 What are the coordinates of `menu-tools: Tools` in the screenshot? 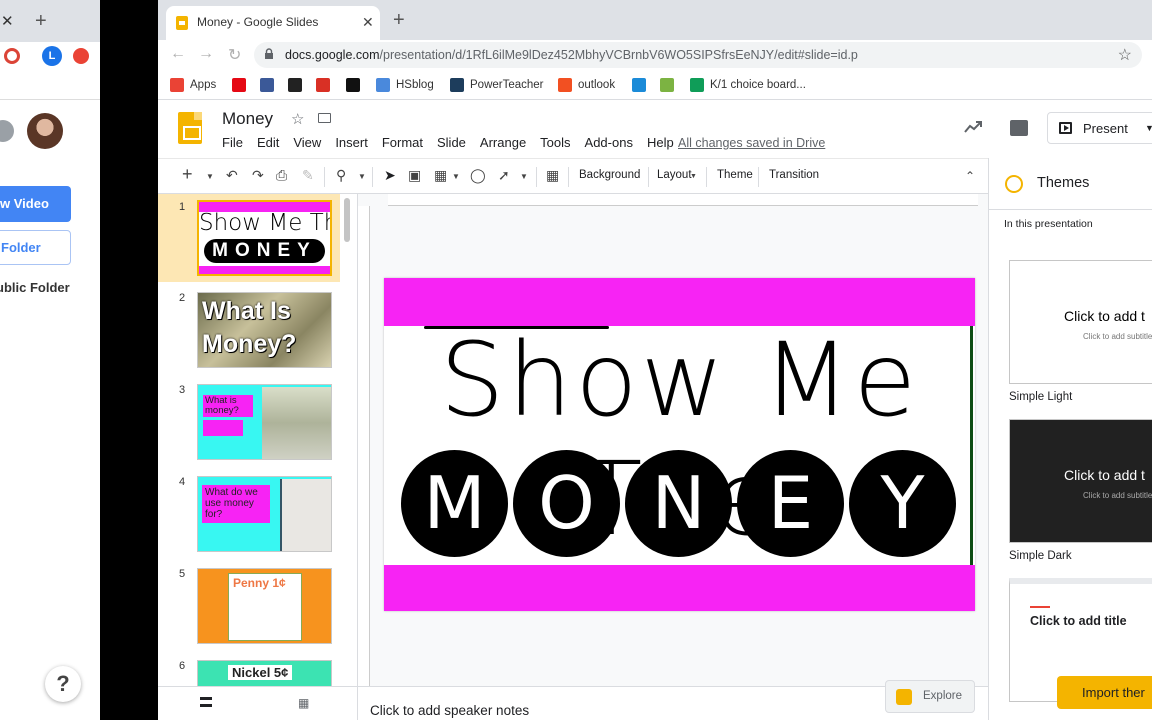 It's located at (555, 142).